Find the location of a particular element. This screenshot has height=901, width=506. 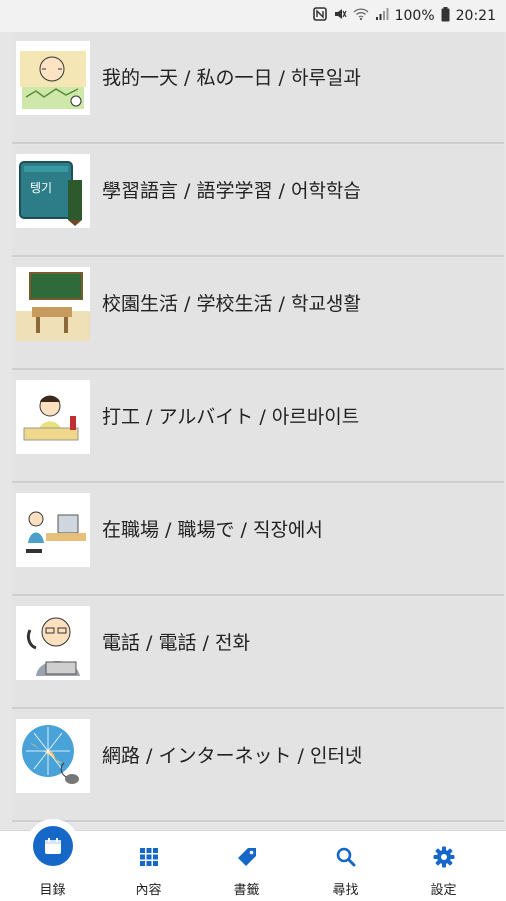

mute-icon is located at coordinates (340, 16).